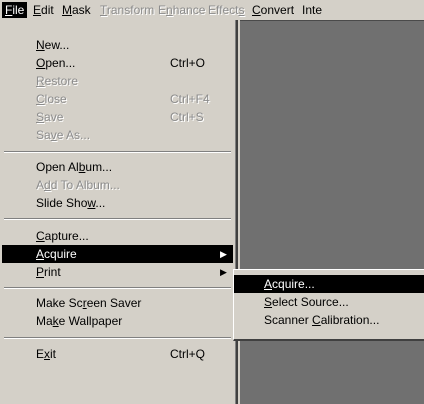  I want to click on menu-item-make-wallpaper-text-rest: e Wallpaper, so click(90, 321).